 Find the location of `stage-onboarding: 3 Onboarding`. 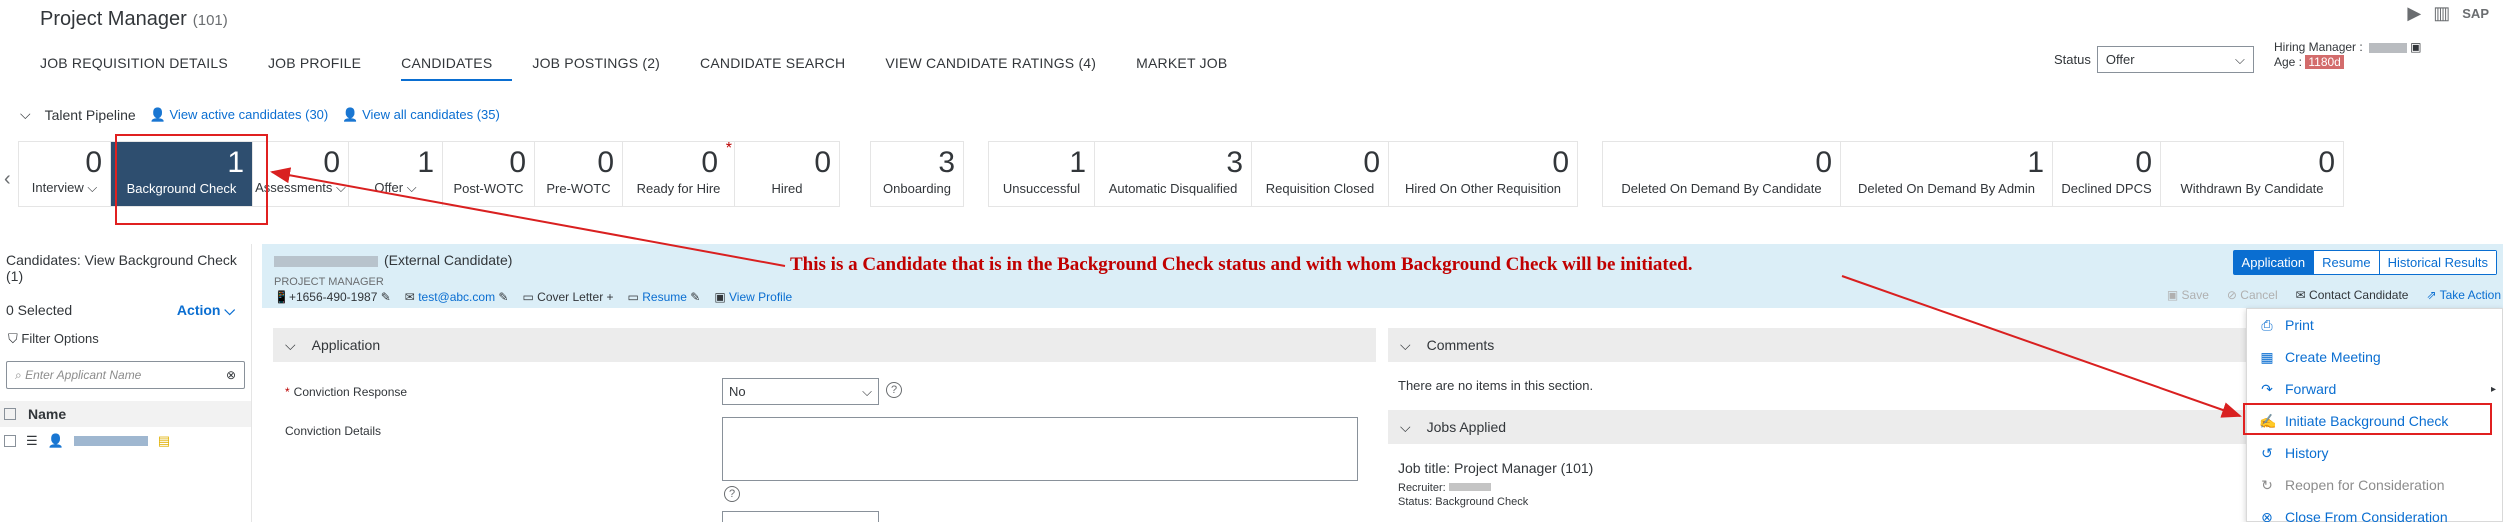

stage-onboarding: 3 Onboarding is located at coordinates (917, 174).